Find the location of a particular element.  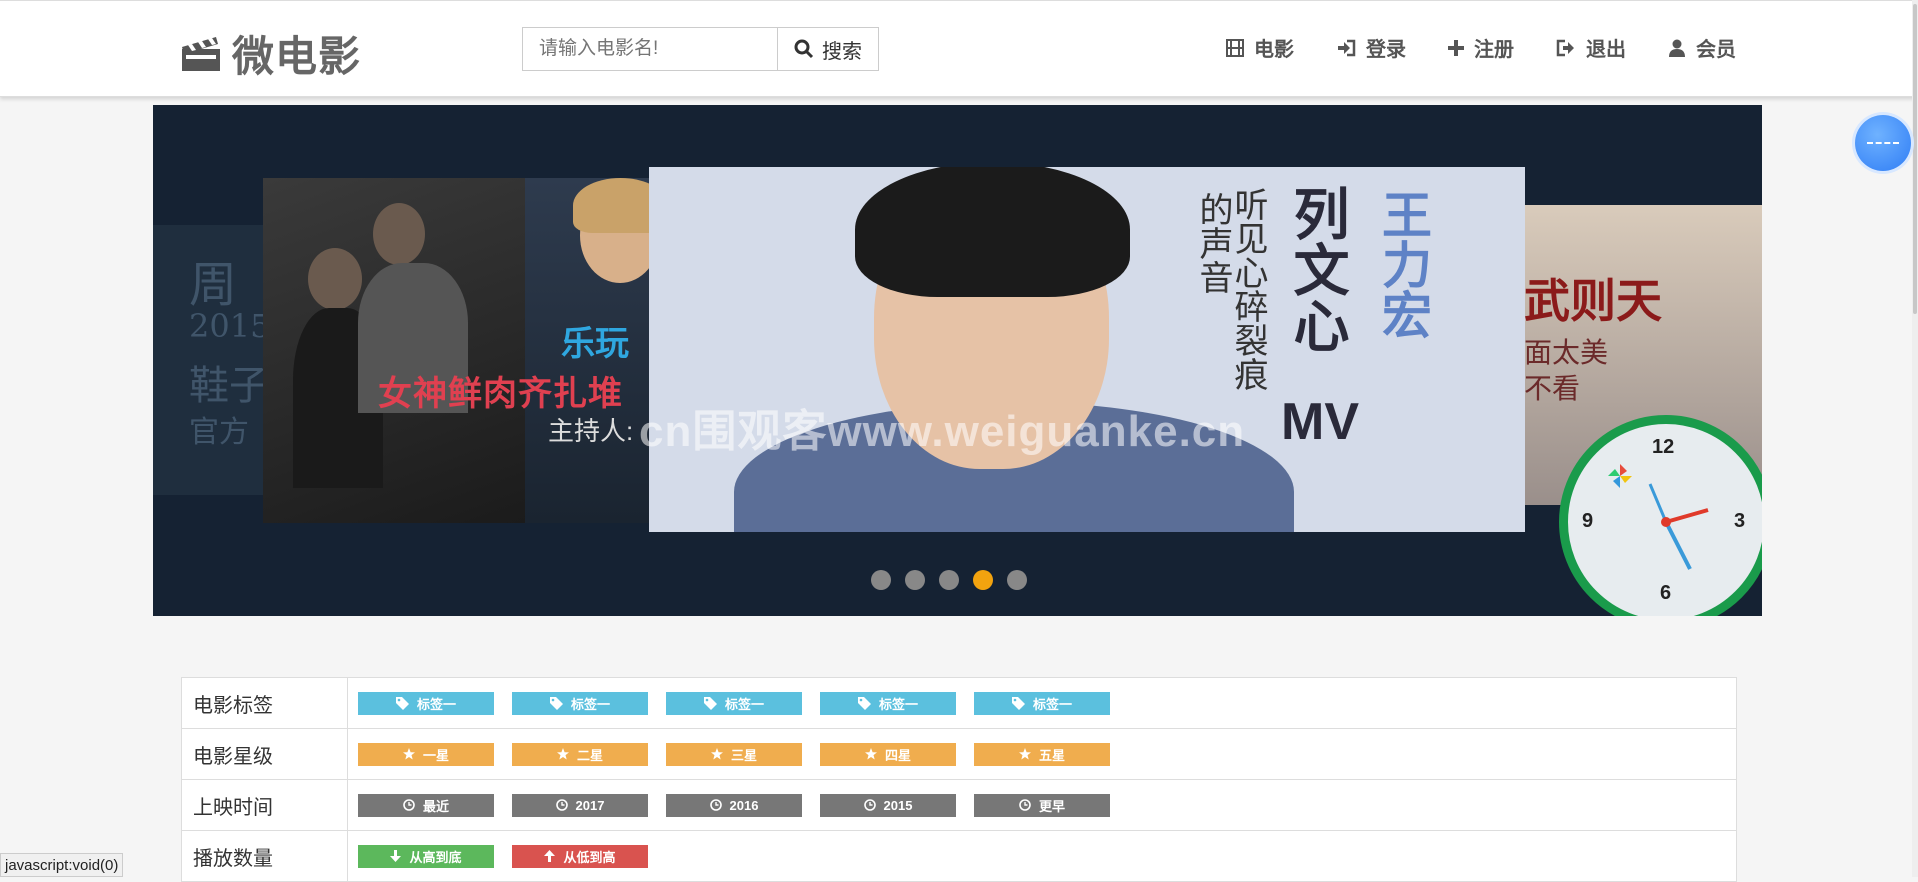

clock-hands is located at coordinates (1658, 517).